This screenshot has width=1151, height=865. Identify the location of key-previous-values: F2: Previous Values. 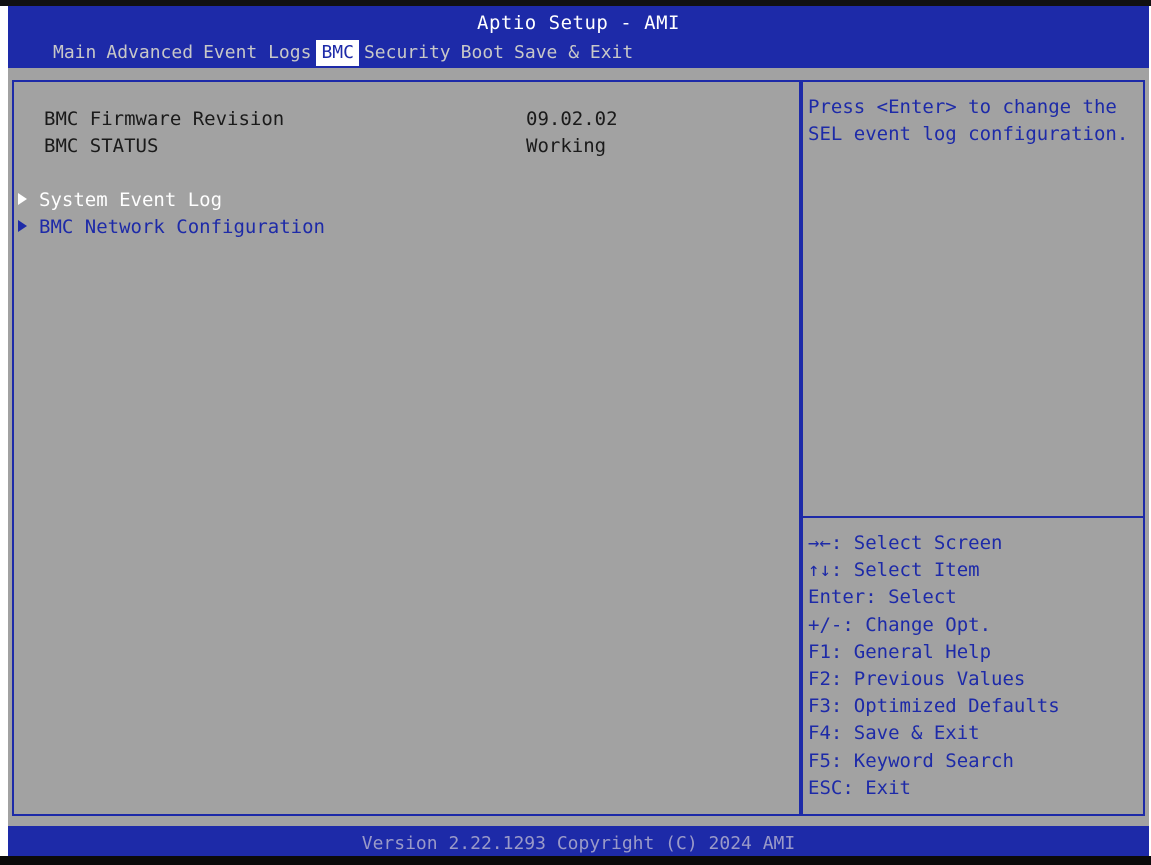
(917, 678).